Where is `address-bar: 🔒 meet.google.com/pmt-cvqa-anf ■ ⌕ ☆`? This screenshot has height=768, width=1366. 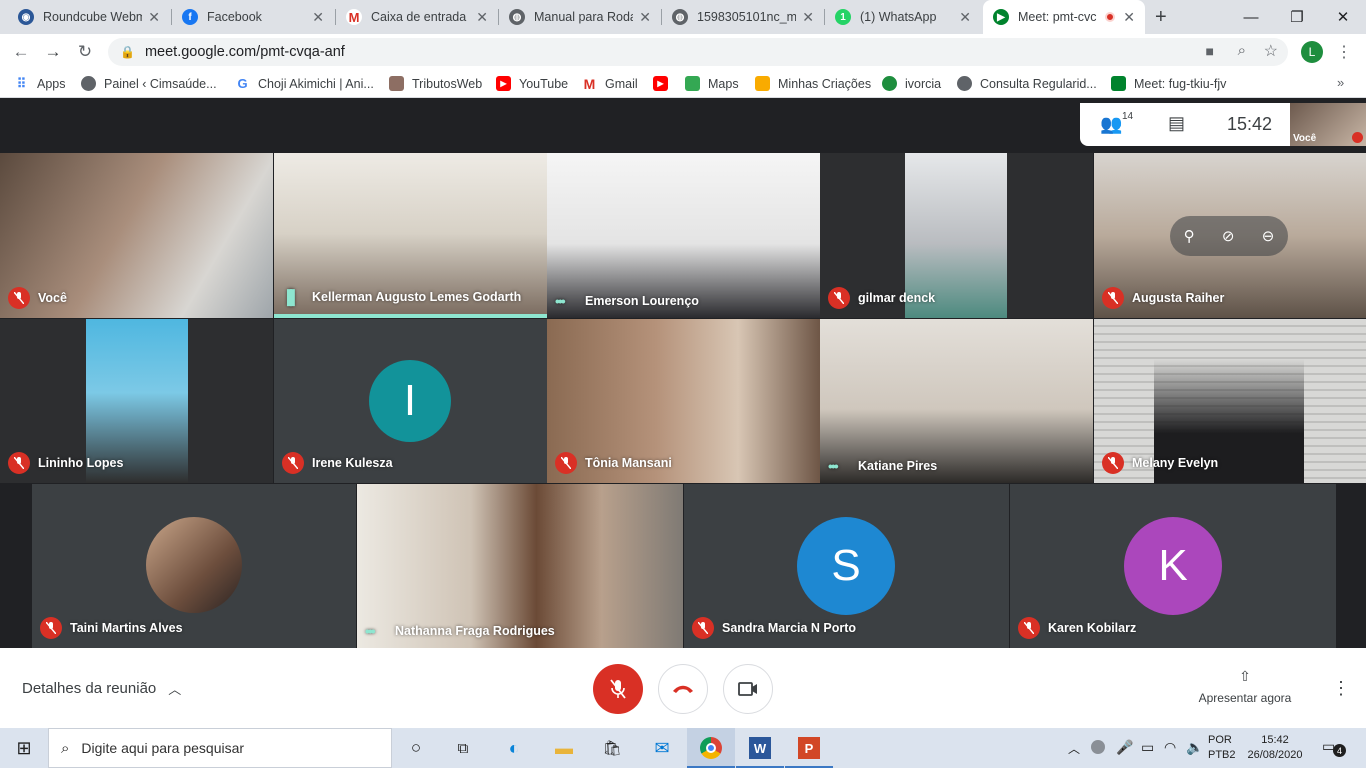
address-bar: 🔒 meet.google.com/pmt-cvqa-anf ■ ⌕ ☆ is located at coordinates (698, 52).